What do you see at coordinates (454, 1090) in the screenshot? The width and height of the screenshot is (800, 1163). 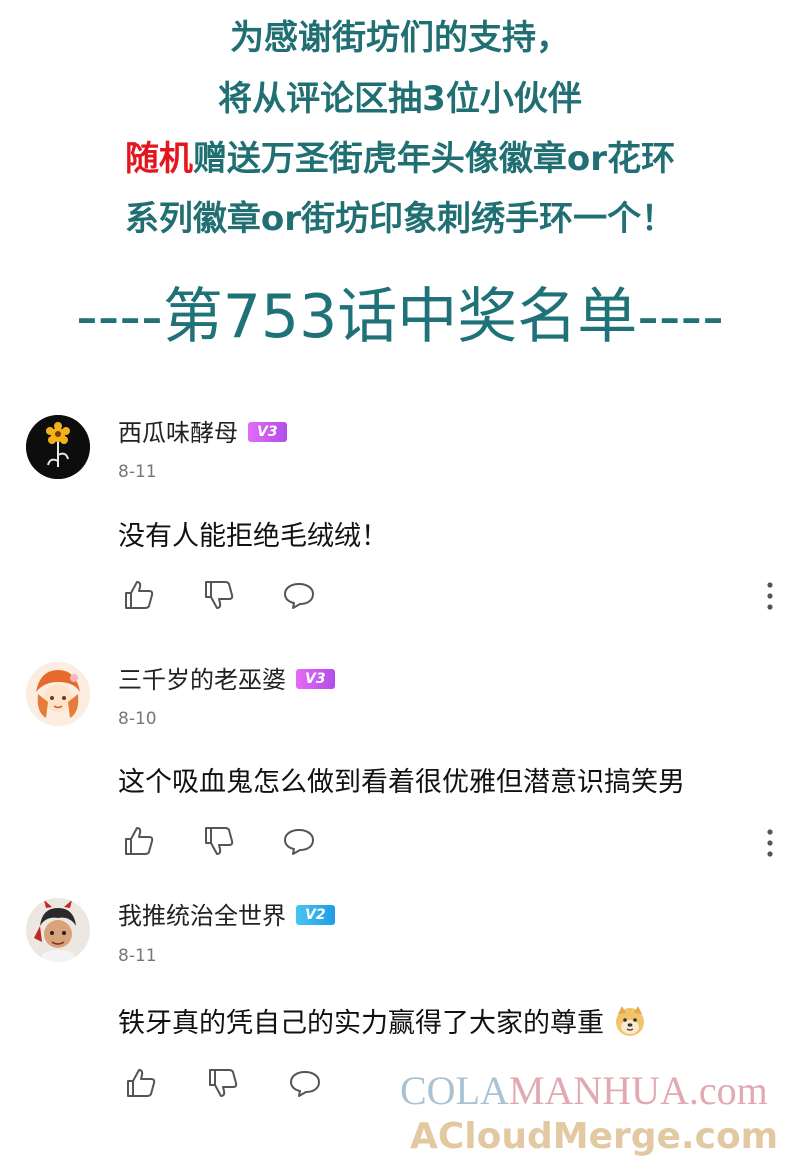 I see `watermark-part-1: COLA` at bounding box center [454, 1090].